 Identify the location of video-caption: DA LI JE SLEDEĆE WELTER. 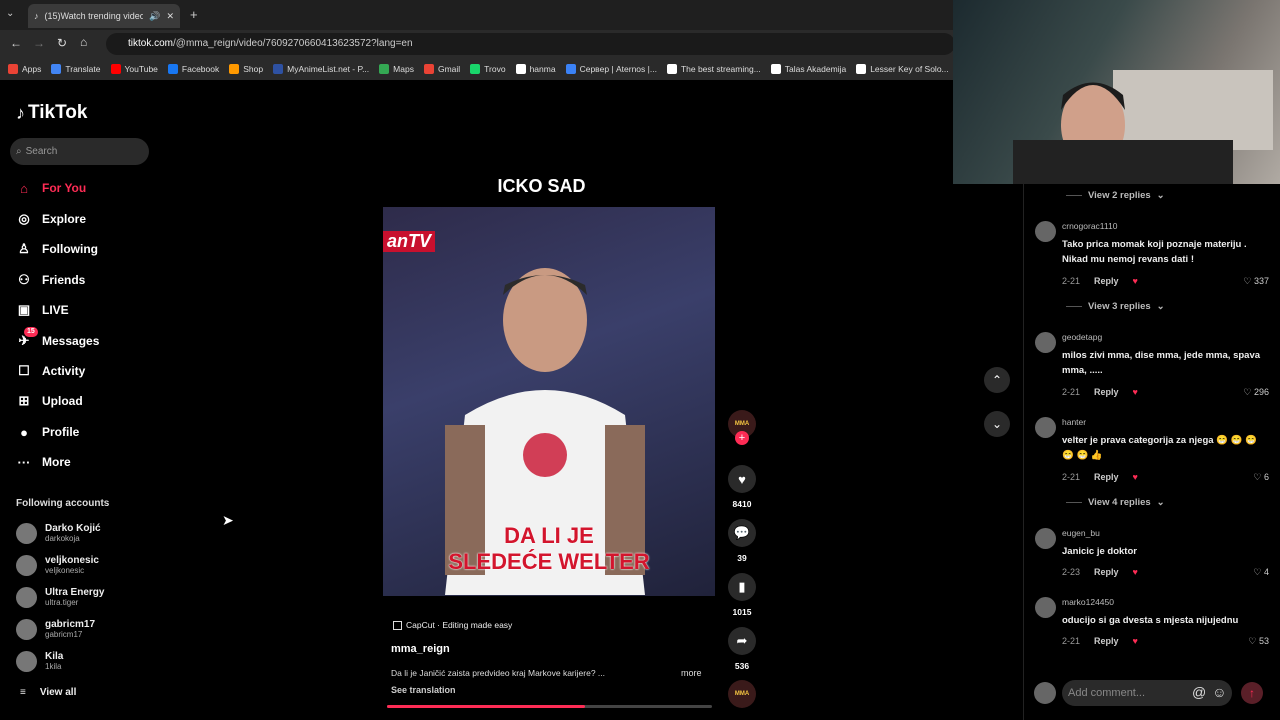
(549, 549).